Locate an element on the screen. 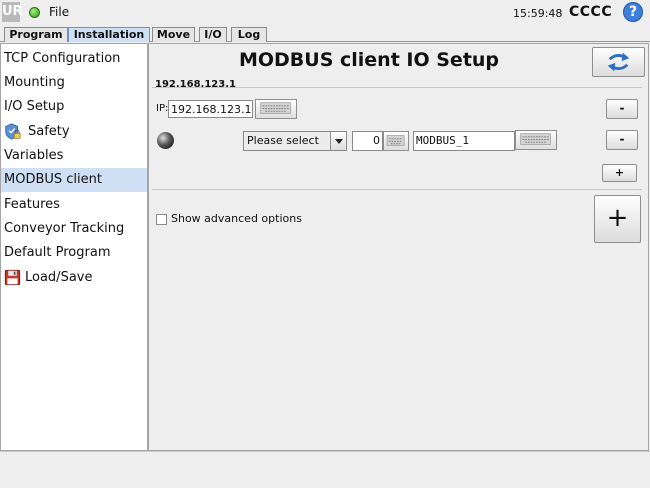  add-modbus-unit-button: + is located at coordinates (617, 219).